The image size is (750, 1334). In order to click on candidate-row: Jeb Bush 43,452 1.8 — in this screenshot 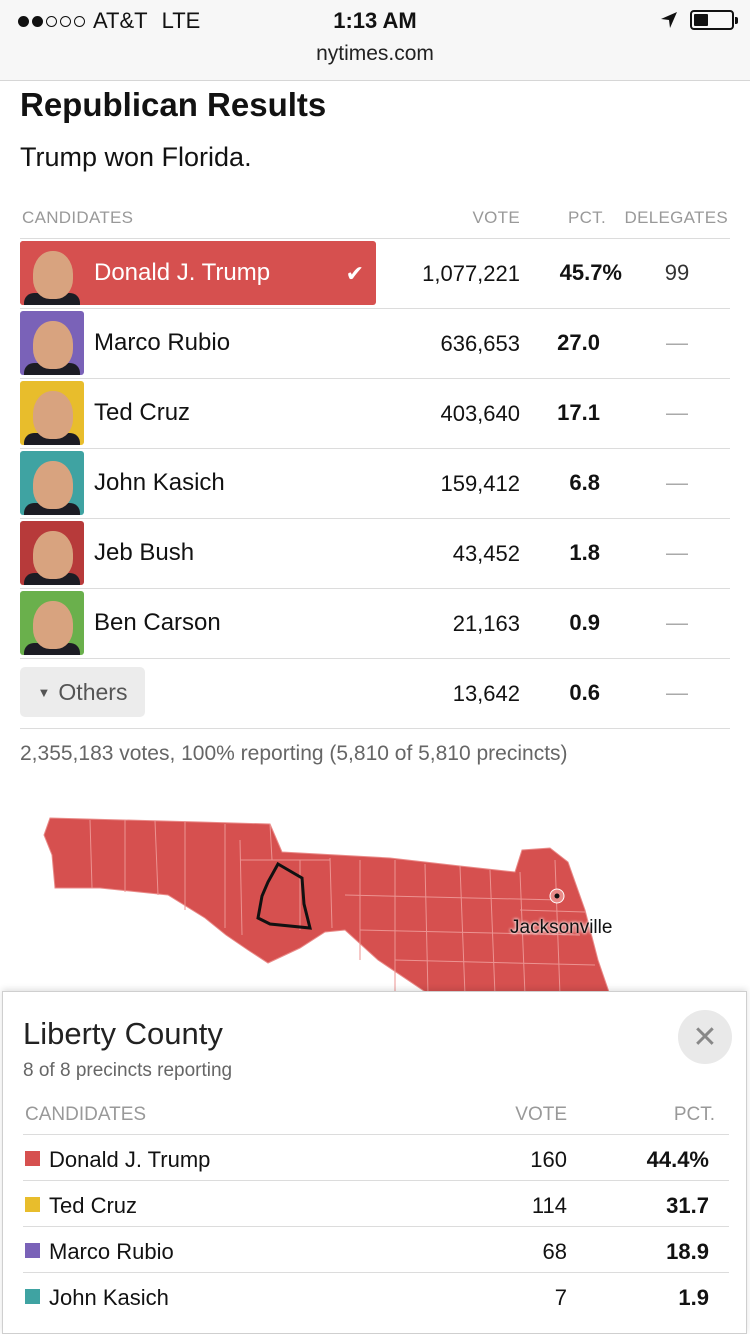, I will do `click(375, 554)`.